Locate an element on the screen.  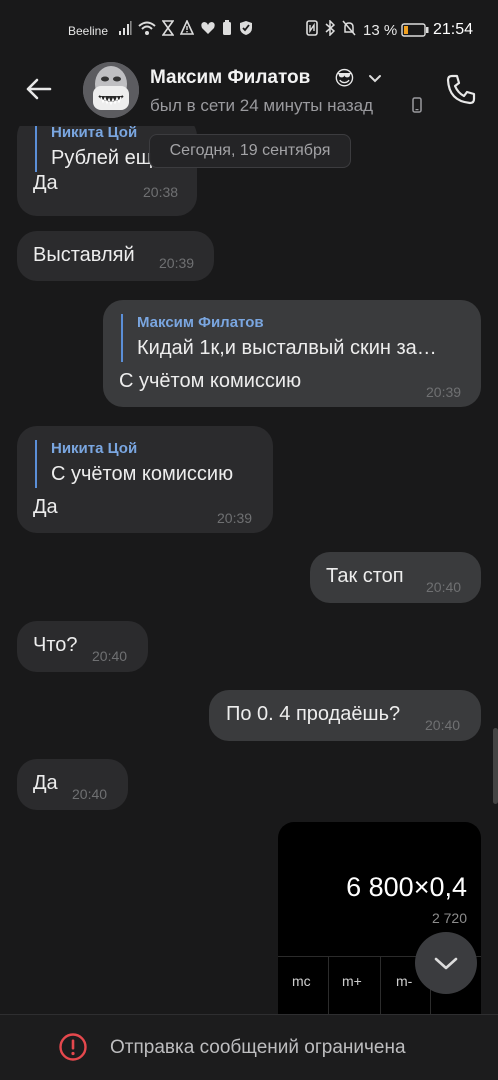
scrollbar is located at coordinates (495, 766).